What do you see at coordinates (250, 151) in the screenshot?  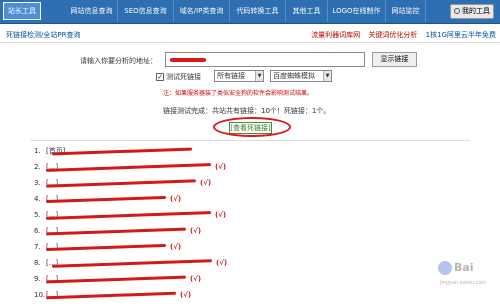 I see `list-item: 1. [首页]` at bounding box center [250, 151].